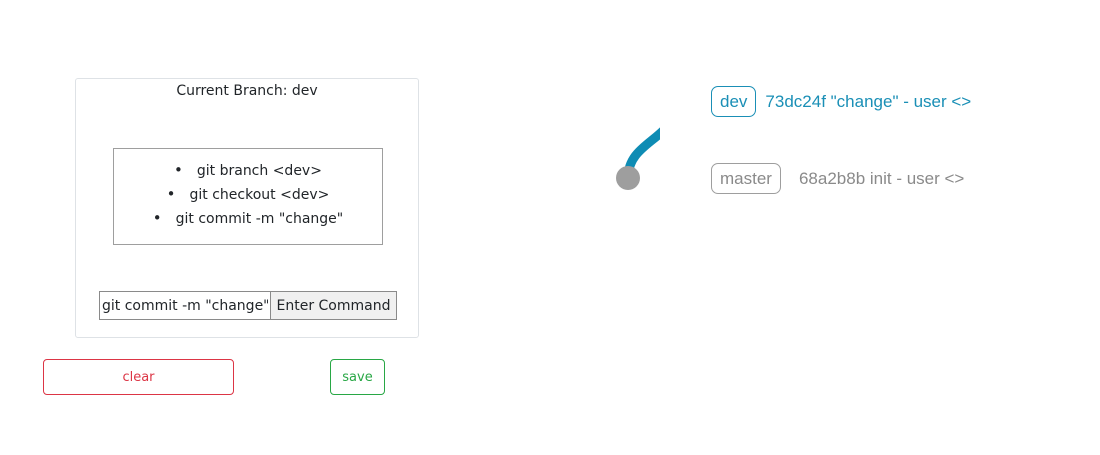 Image resolution: width=1100 pixels, height=455 pixels. What do you see at coordinates (734, 101) in the screenshot?
I see `branch-tag-dev: dev` at bounding box center [734, 101].